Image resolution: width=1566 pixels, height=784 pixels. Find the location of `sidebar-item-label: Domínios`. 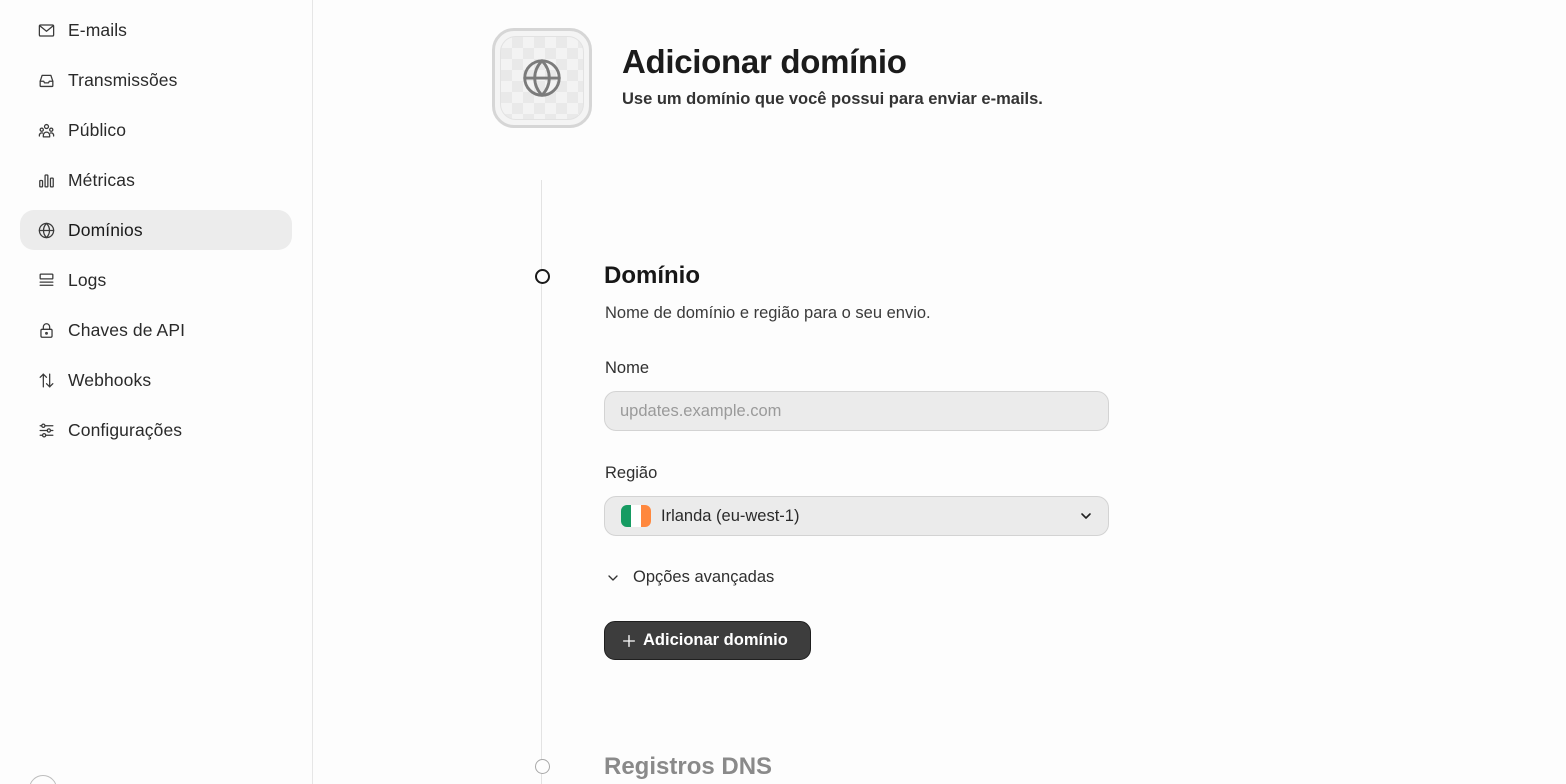

sidebar-item-label: Domínios is located at coordinates (105, 229).